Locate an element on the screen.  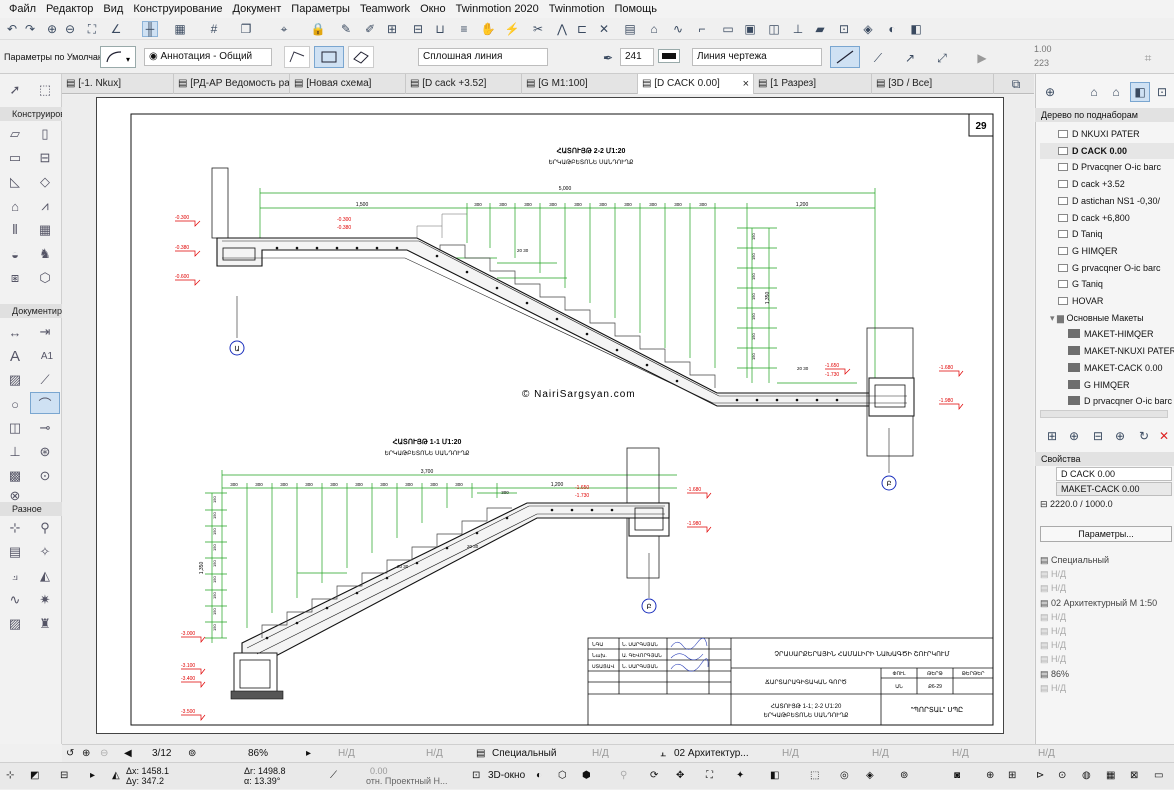
selection-3d-icon: ⬚ is located at coordinates (814, 776).